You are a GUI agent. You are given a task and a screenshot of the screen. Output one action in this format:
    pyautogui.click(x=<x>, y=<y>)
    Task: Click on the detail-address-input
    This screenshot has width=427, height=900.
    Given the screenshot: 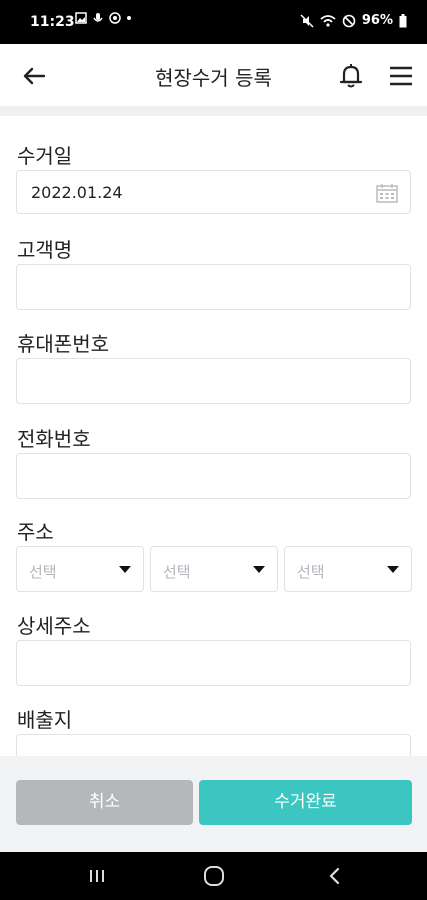 What is the action you would take?
    pyautogui.click(x=213, y=663)
    